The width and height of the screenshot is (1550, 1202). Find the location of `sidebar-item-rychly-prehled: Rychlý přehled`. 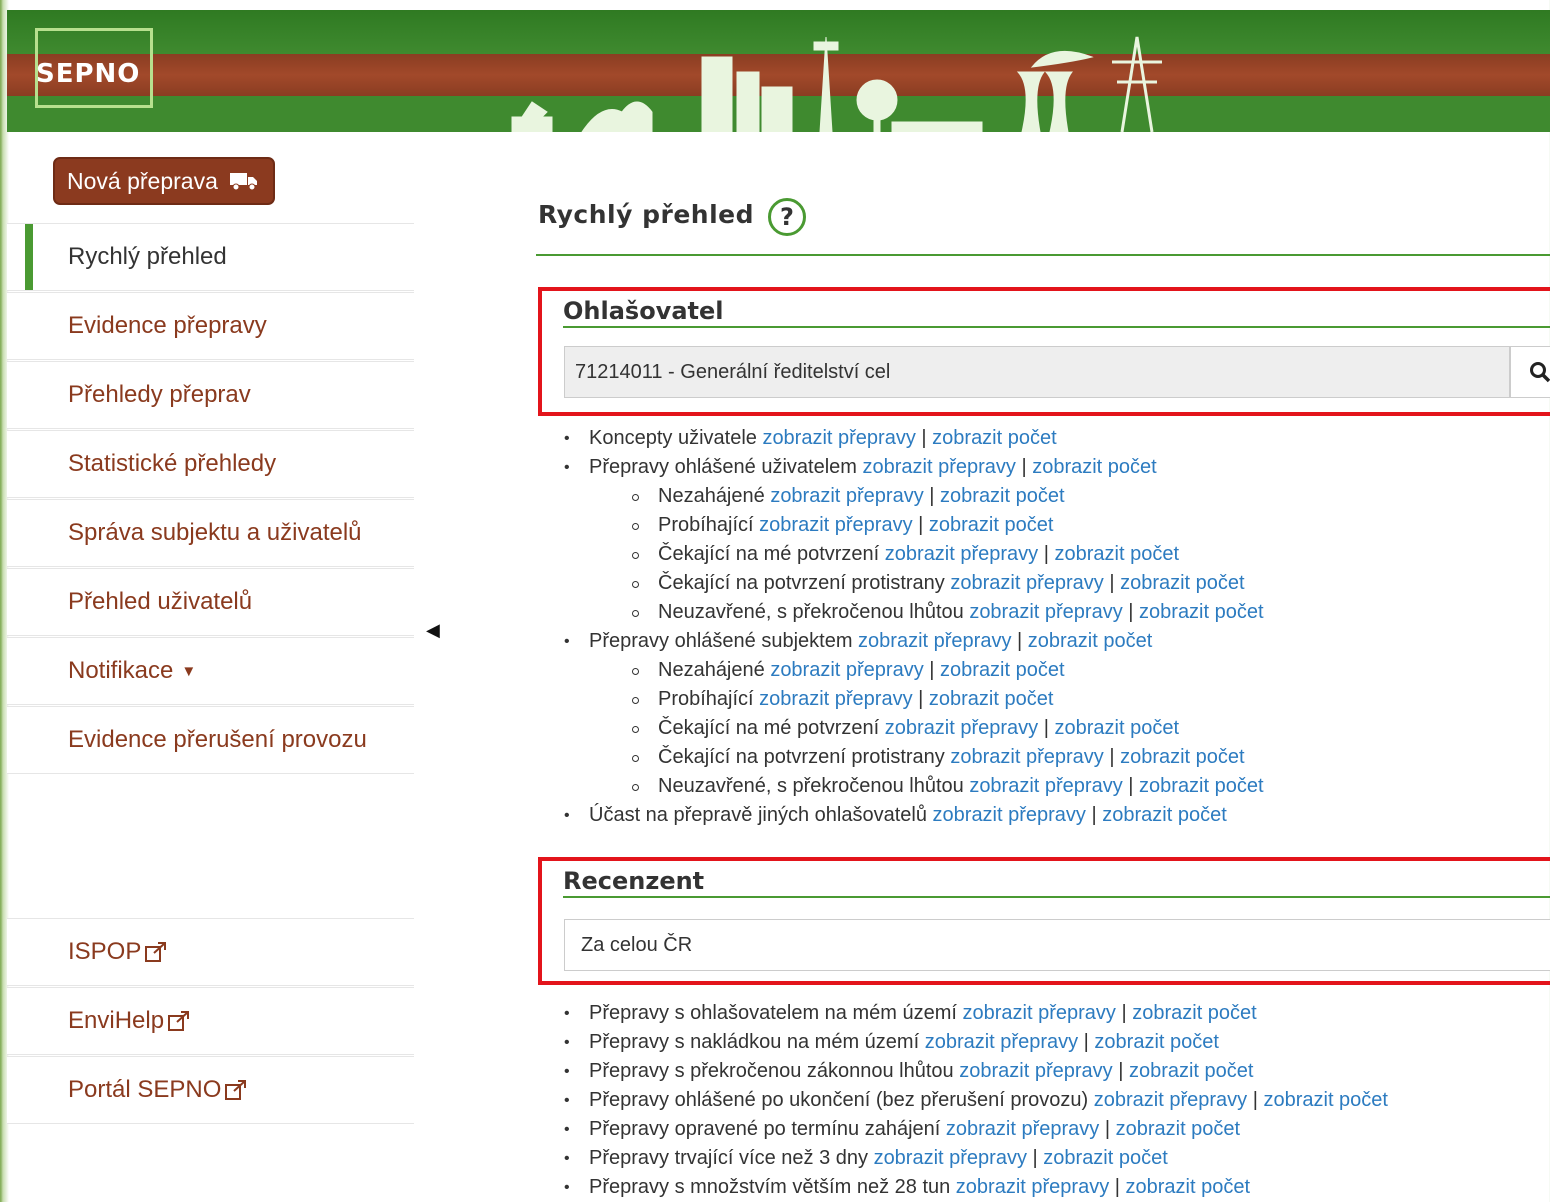

sidebar-item-rychly-prehled: Rychlý přehled is located at coordinates (210, 257).